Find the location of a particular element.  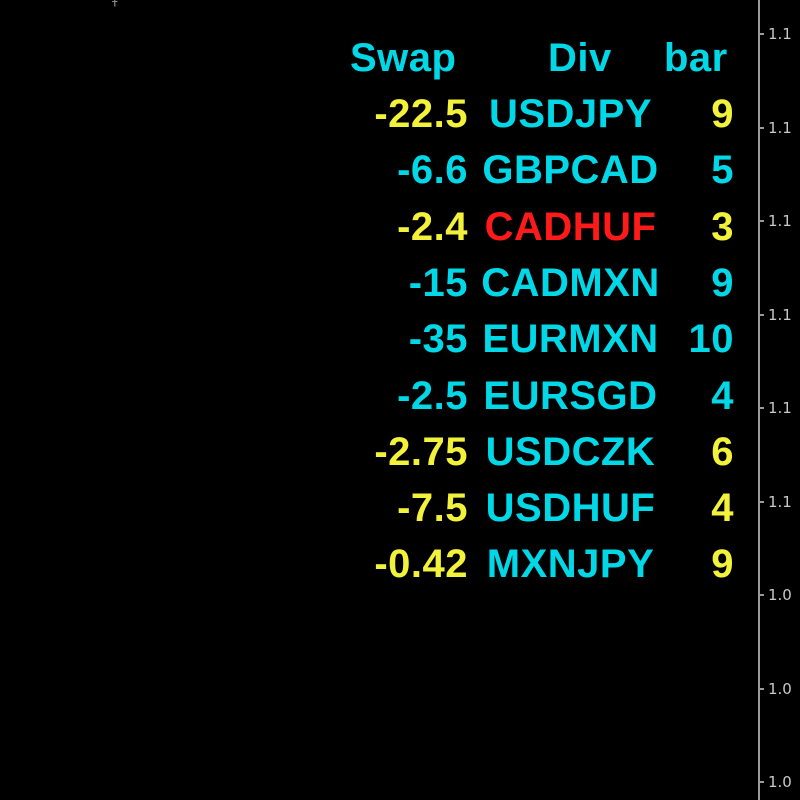

price-axis: 1.1 1.1 1.1 1.1 1.1 1.1 1.0 1.0 1.0 is located at coordinates (779, 400).